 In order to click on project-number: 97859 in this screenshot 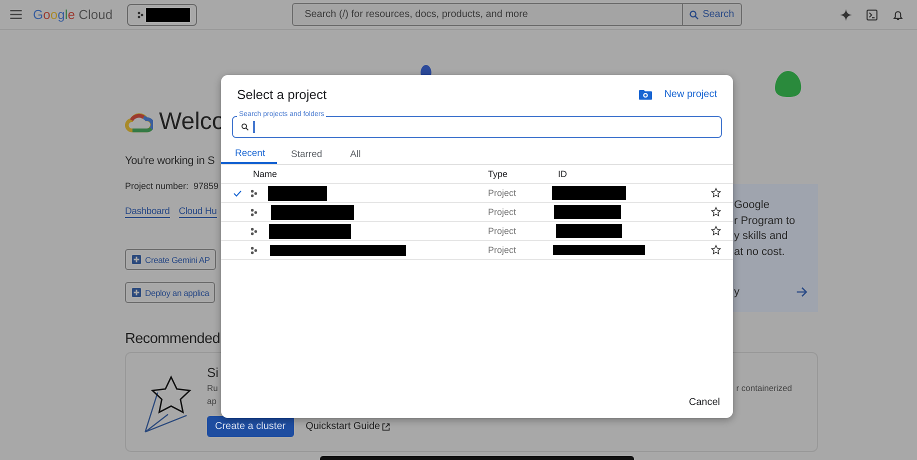, I will do `click(206, 186)`.